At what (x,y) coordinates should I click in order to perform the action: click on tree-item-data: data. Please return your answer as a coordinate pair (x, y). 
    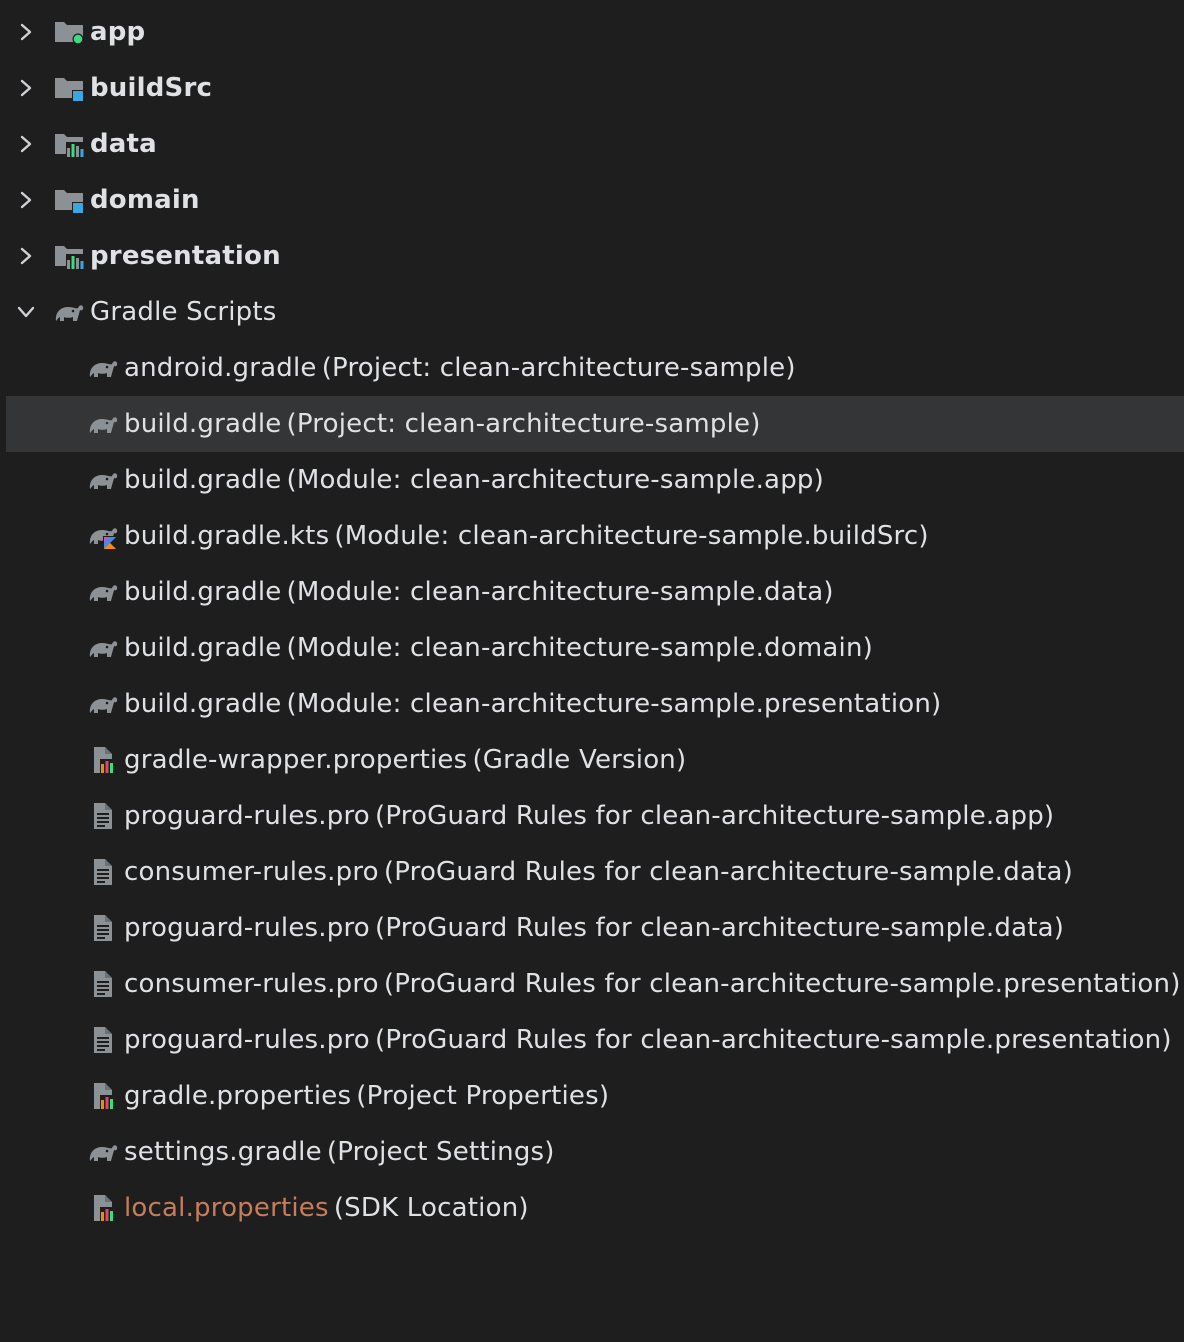
    Looking at the image, I should click on (592, 144).